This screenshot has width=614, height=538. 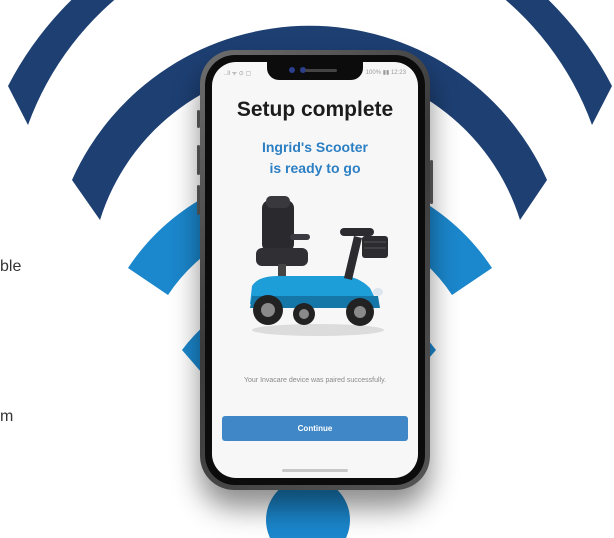 What do you see at coordinates (7, 416) in the screenshot?
I see `partial-side-text: m` at bounding box center [7, 416].